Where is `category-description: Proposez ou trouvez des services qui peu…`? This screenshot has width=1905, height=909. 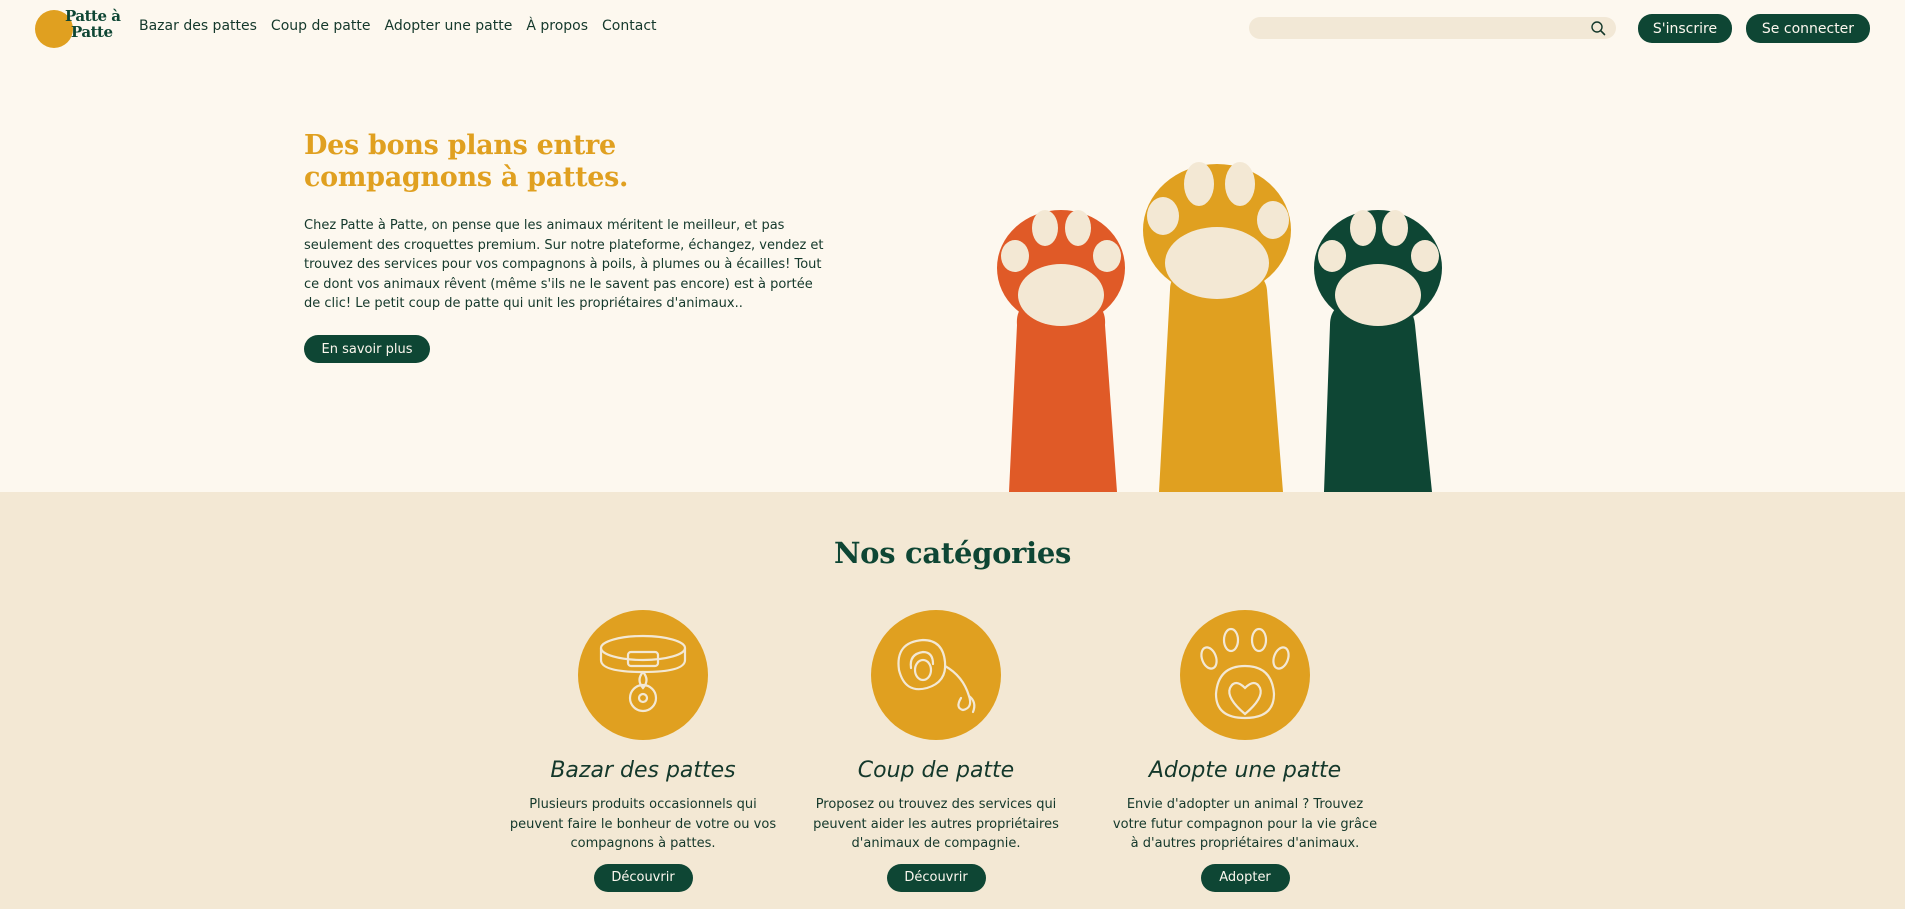 category-description: Proposez ou trouvez des services qui peu… is located at coordinates (936, 824).